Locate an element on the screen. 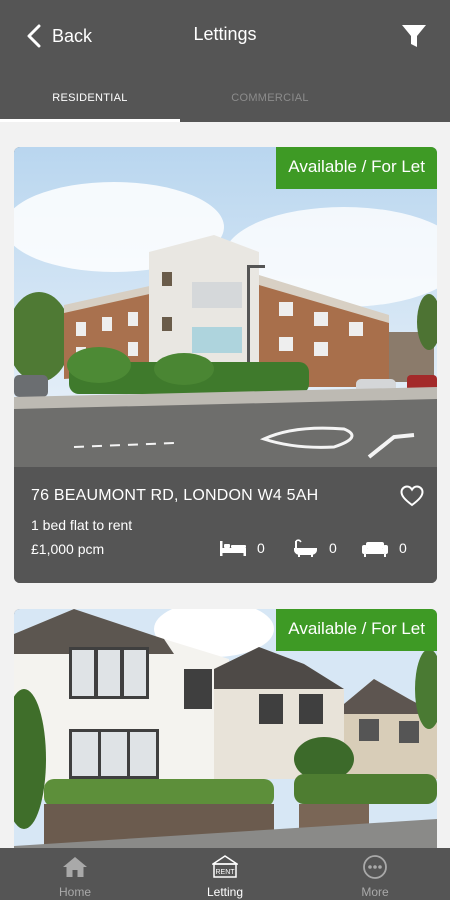  page-title: Lettings is located at coordinates (225, 34).